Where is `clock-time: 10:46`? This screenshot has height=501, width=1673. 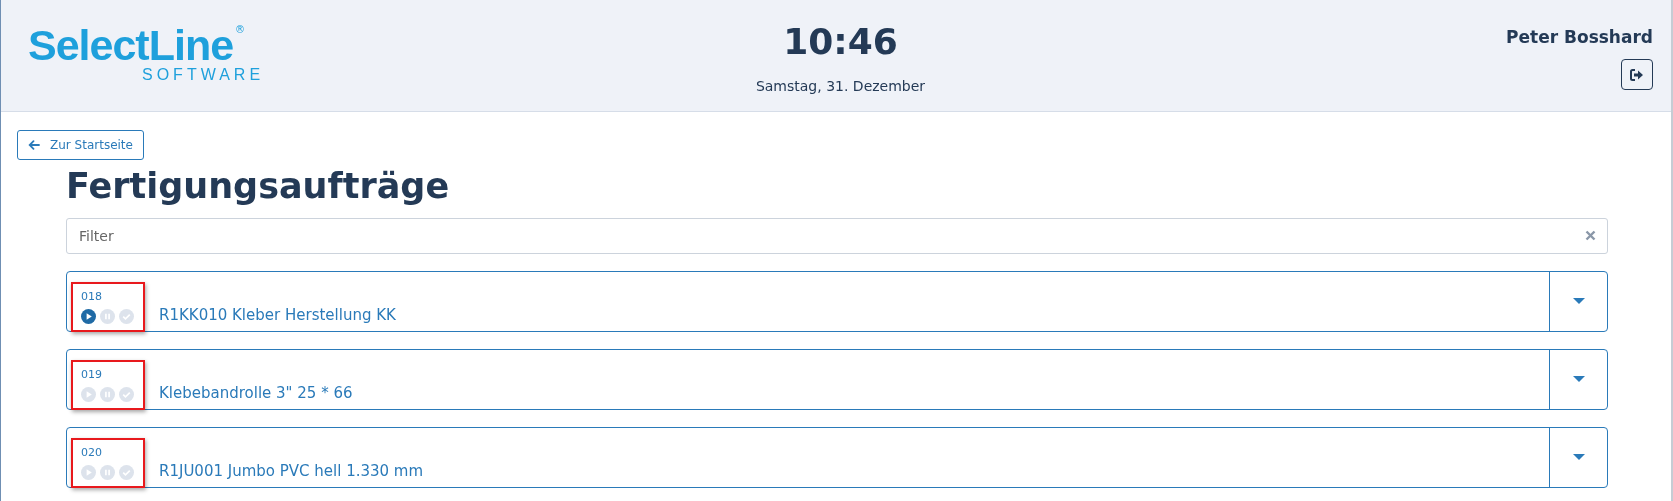 clock-time: 10:46 is located at coordinates (840, 42).